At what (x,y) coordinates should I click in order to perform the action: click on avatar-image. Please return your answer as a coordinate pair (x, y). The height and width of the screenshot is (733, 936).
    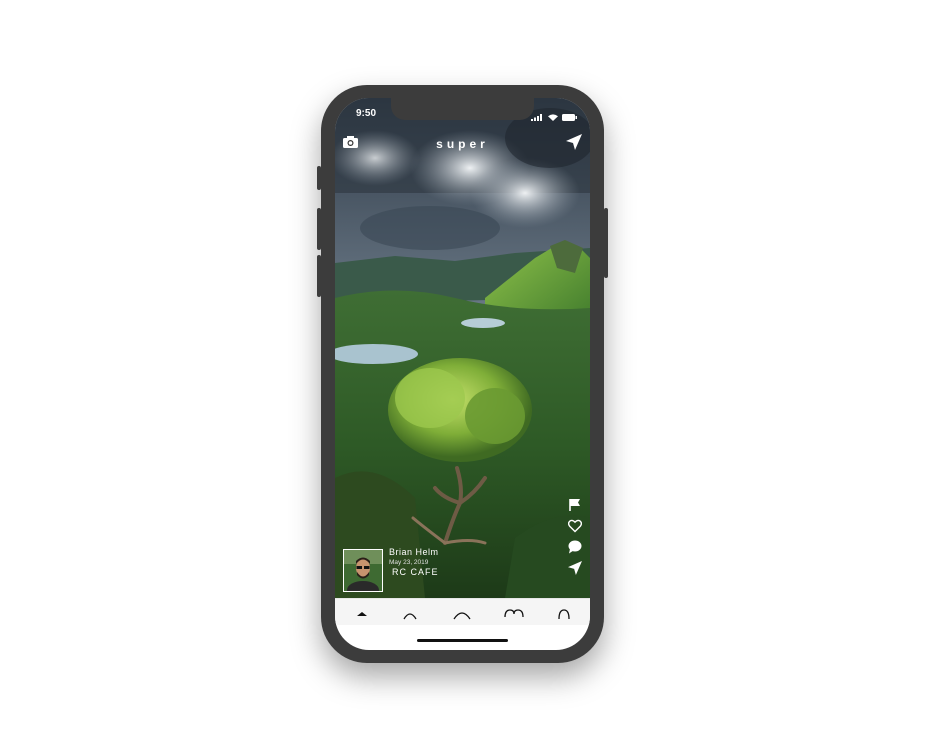
    Looking at the image, I should click on (363, 570).